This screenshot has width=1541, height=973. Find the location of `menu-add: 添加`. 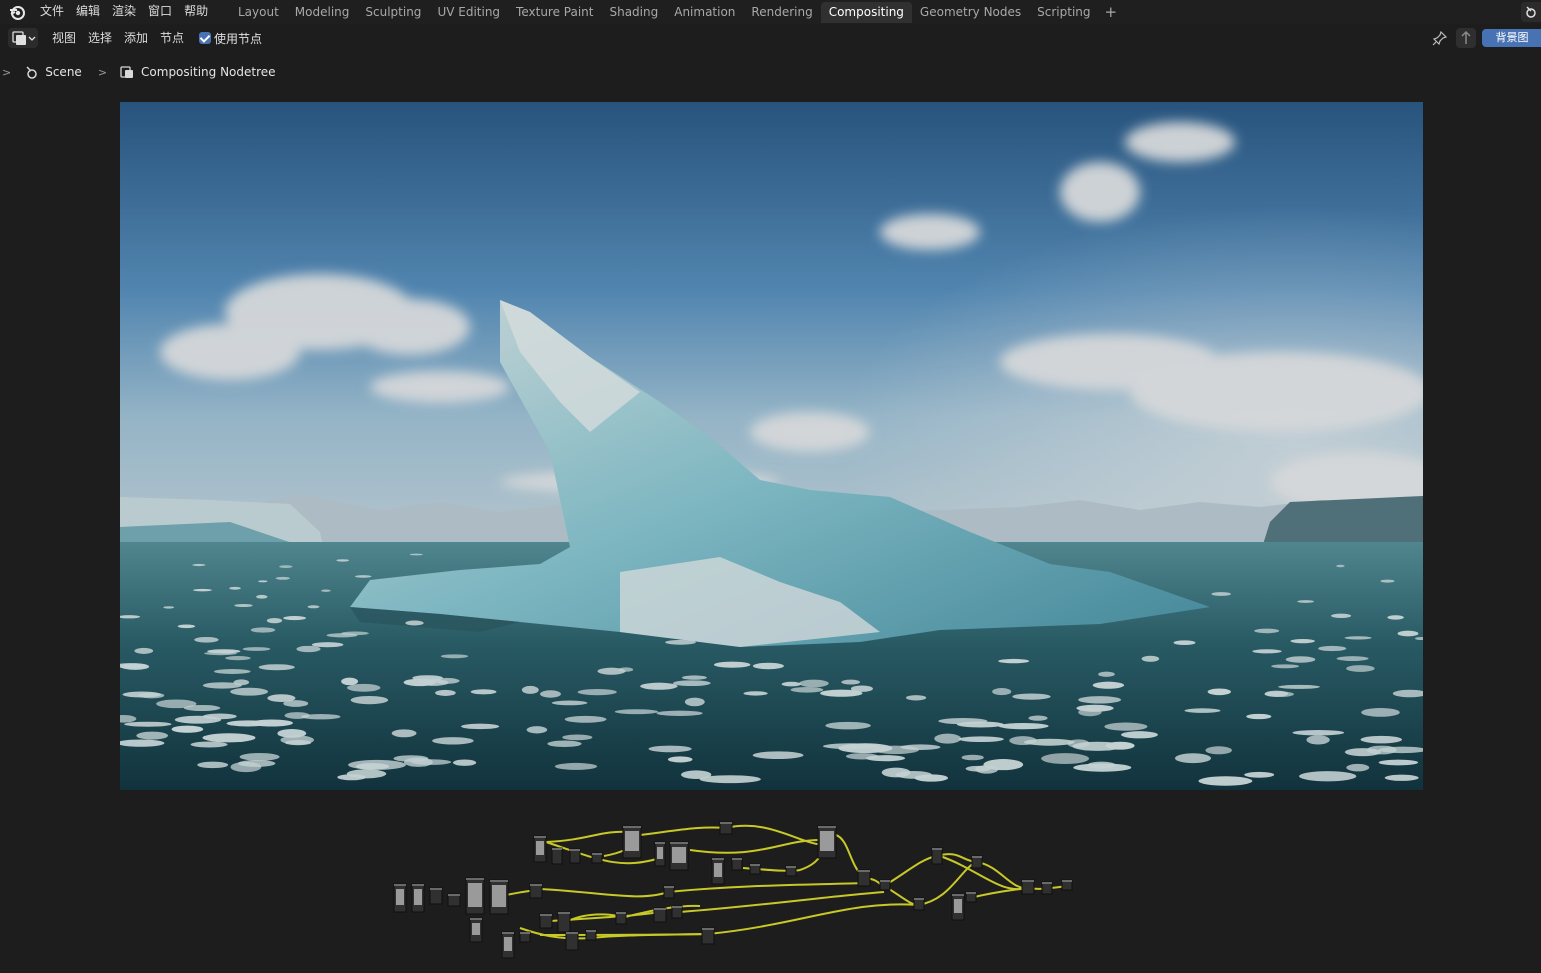

menu-add: 添加 is located at coordinates (136, 38).